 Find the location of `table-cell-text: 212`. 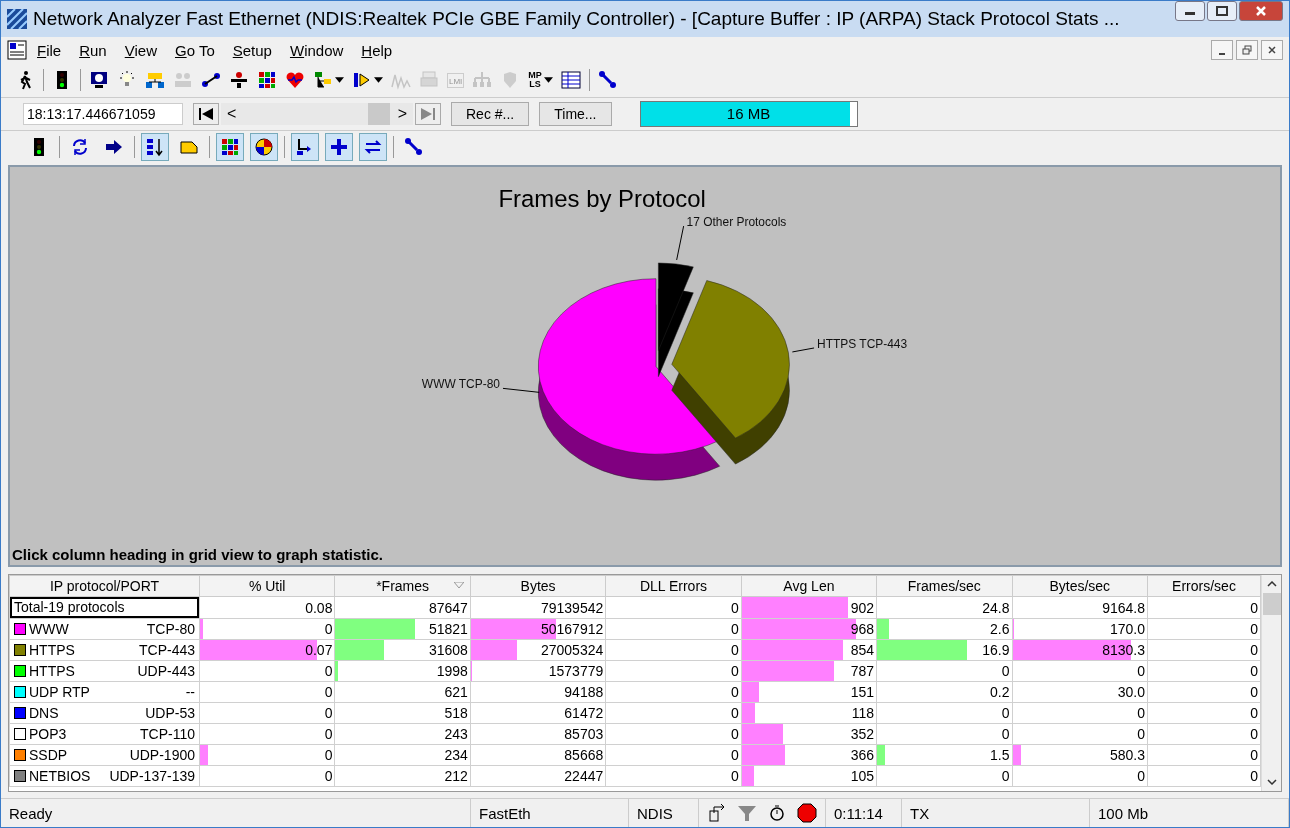

table-cell-text: 212 is located at coordinates (456, 776).